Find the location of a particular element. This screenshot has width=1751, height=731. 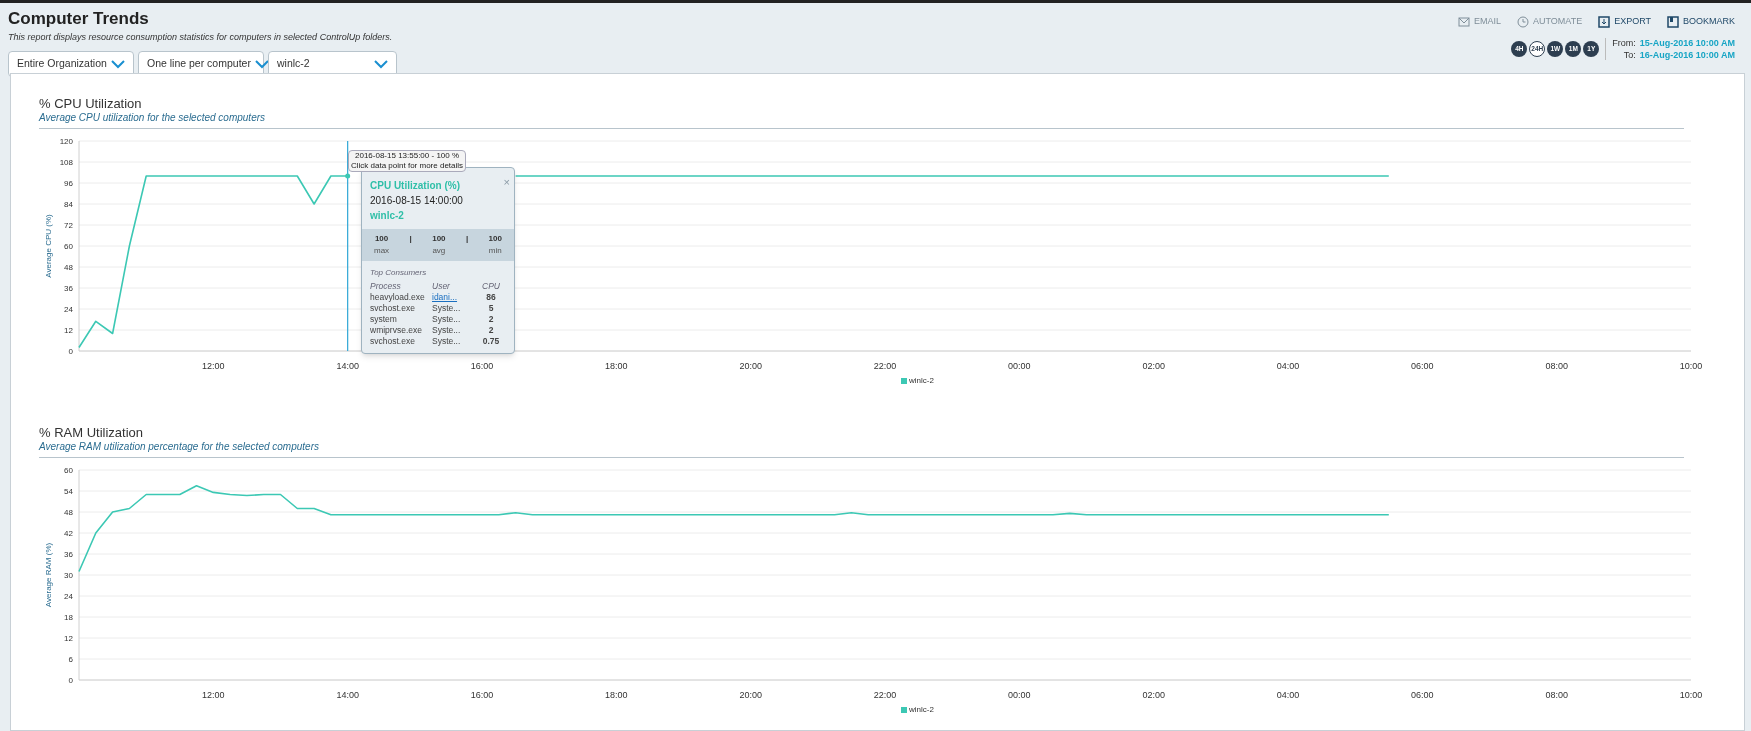

export-icon is located at coordinates (1604, 21).